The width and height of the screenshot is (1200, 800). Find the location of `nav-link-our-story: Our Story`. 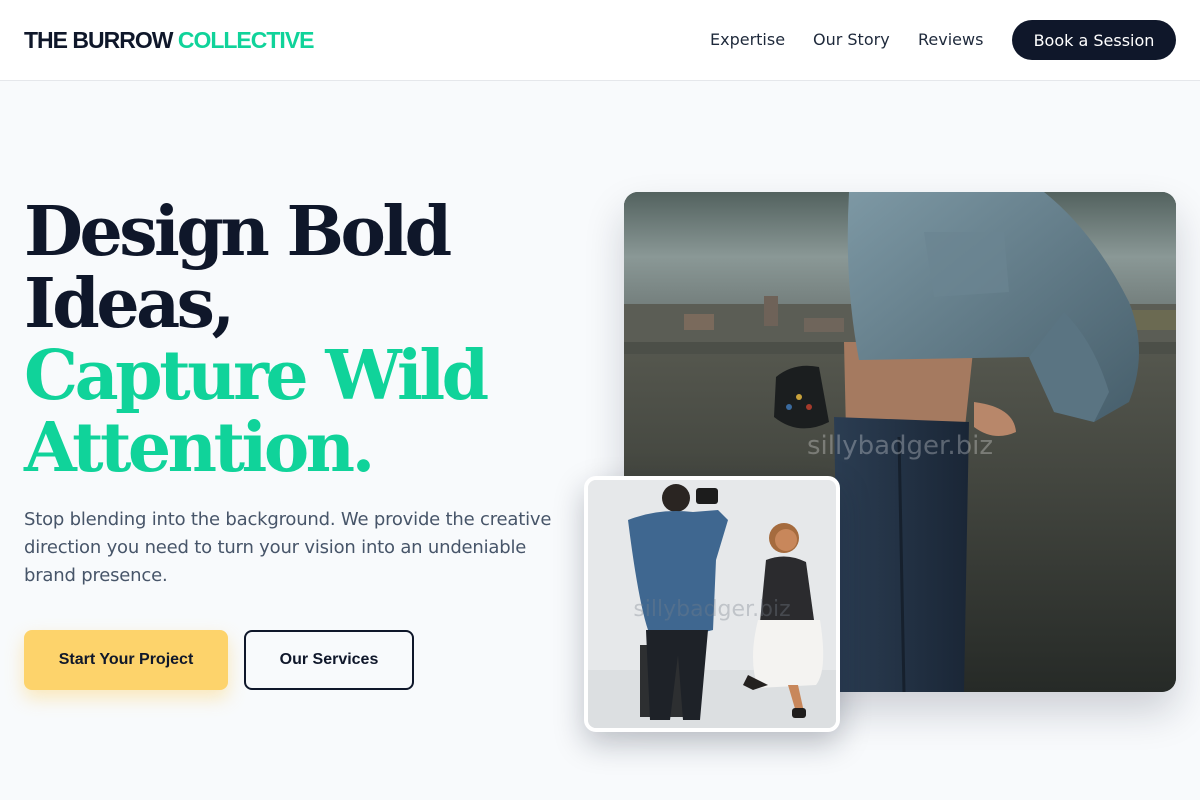

nav-link-our-story: Our Story is located at coordinates (851, 40).